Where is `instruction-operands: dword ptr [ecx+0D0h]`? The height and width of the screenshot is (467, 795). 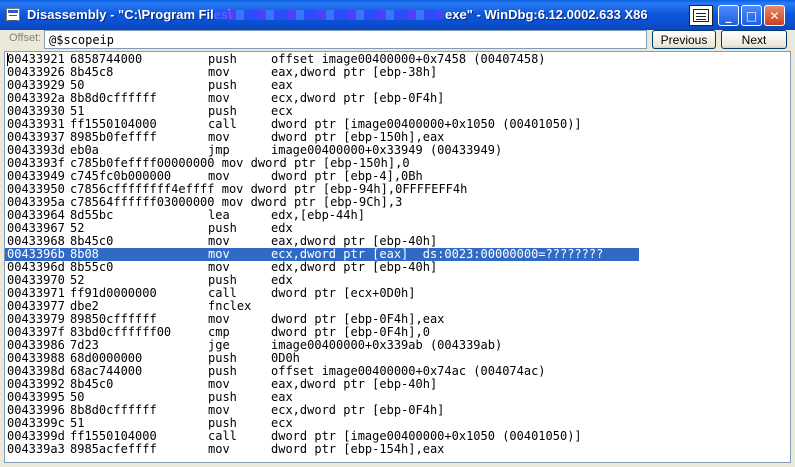
instruction-operands: dword ptr [ecx+0D0h] is located at coordinates (343, 293).